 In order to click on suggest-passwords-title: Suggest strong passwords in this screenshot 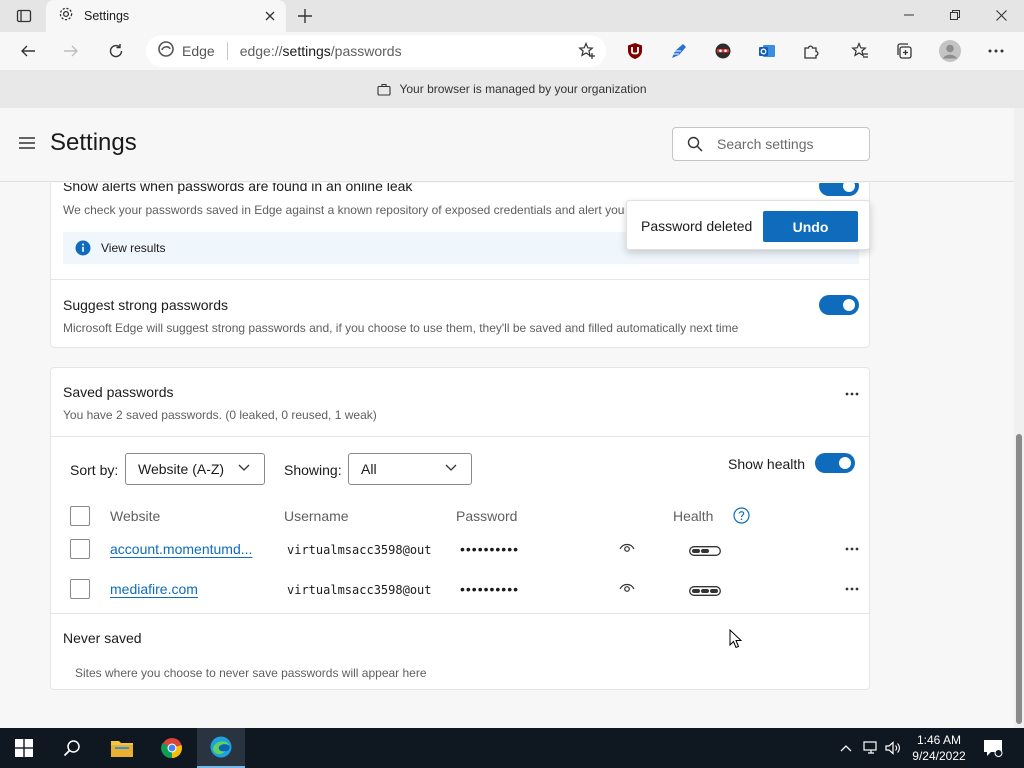, I will do `click(145, 305)`.